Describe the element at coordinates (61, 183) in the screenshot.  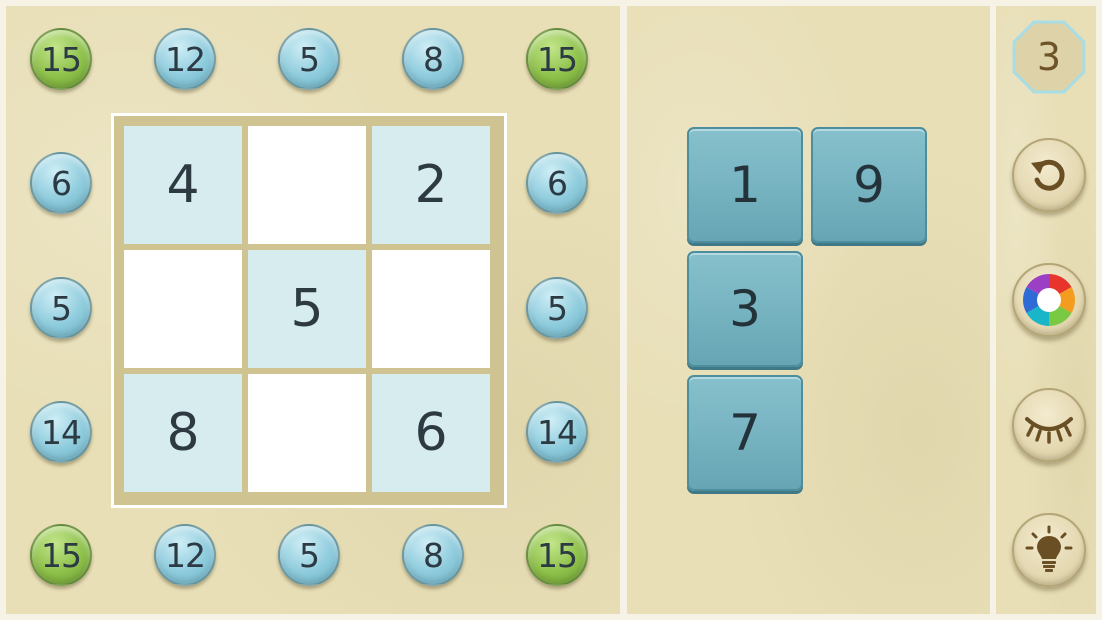
I see `clue-left-1: 6` at that location.